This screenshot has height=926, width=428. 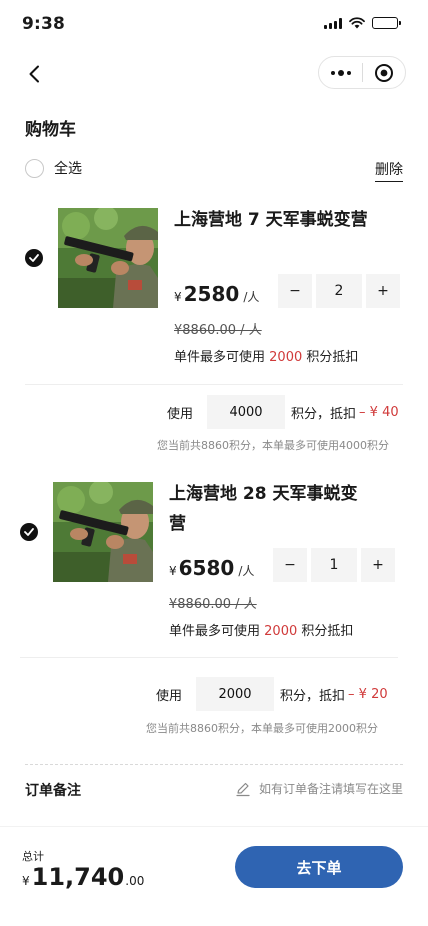 I want to click on close-button, so click(x=384, y=72).